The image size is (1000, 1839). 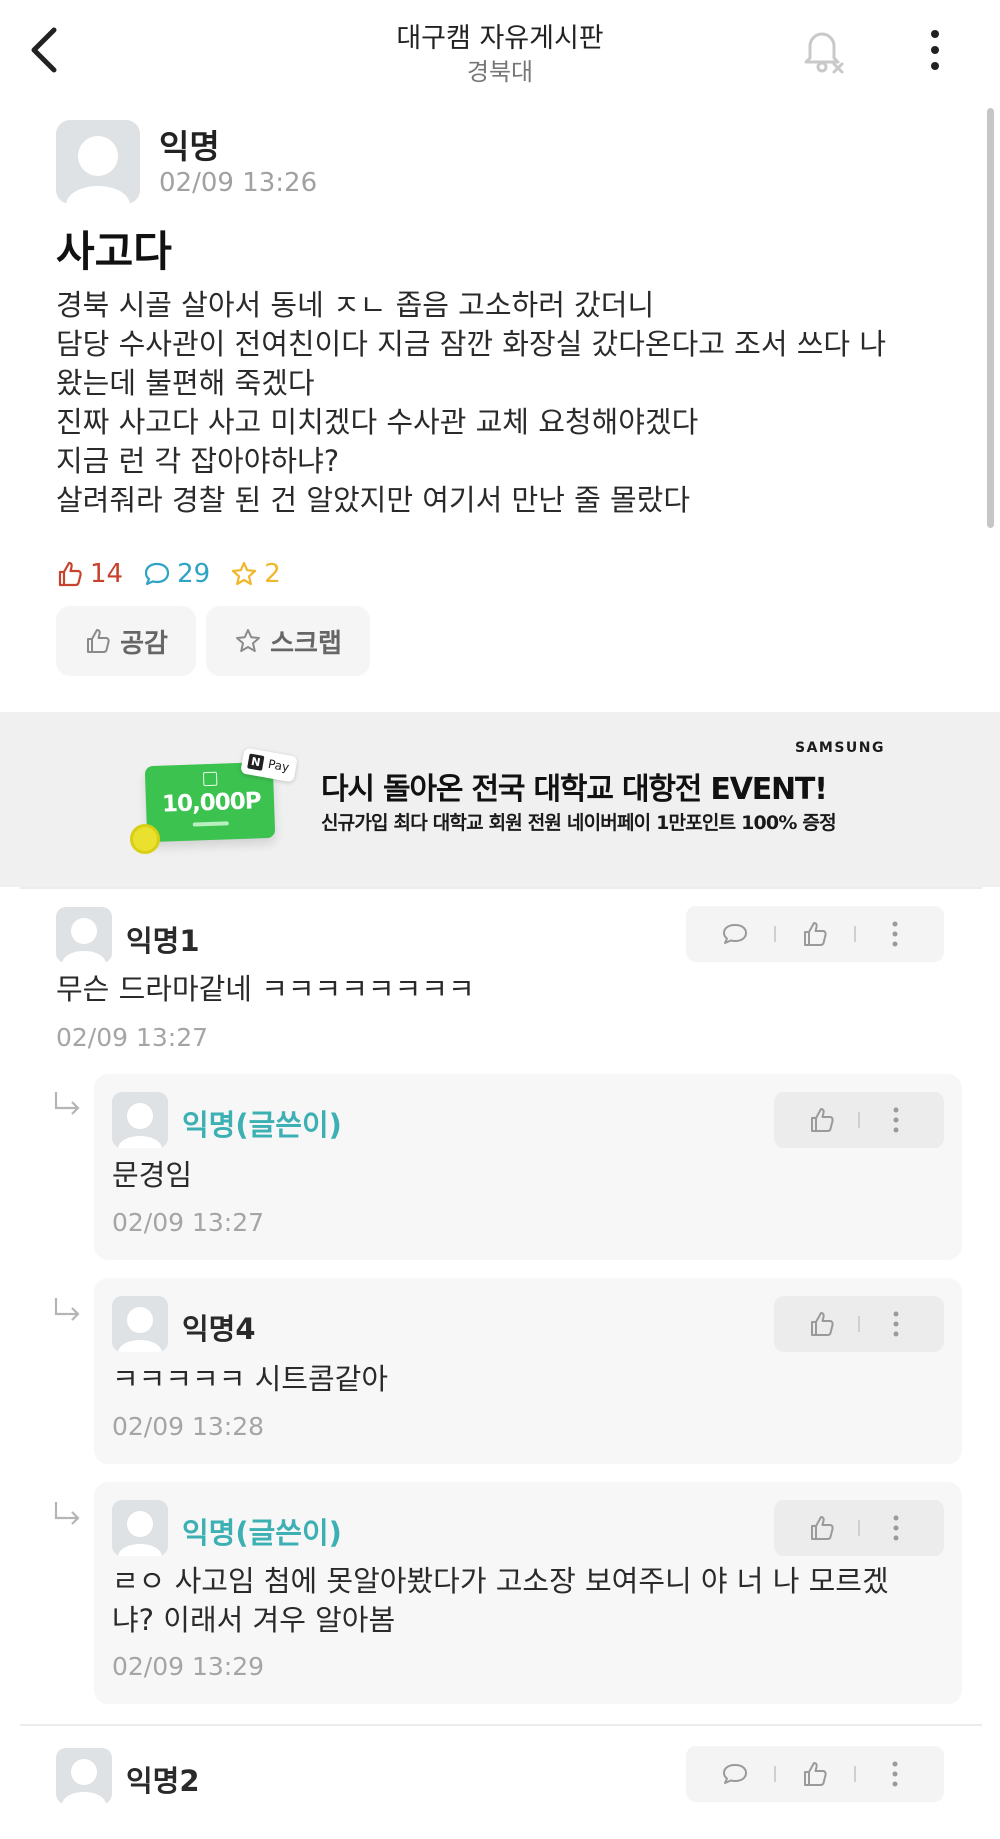 I want to click on reply-item: 익명4 ㅋㅋㅋㅋㅋ 시트콤같아 02/09 13:28, so click(x=528, y=1371).